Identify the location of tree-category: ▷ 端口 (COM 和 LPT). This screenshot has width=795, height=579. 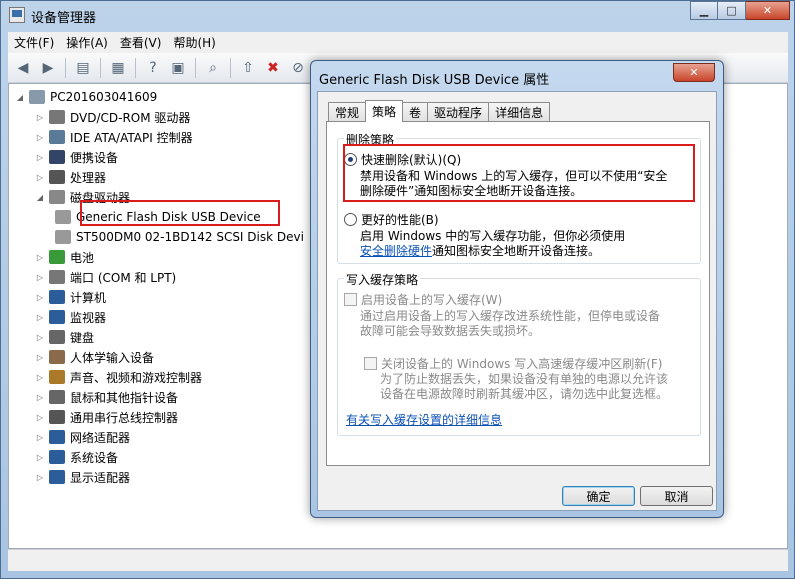
(105, 277).